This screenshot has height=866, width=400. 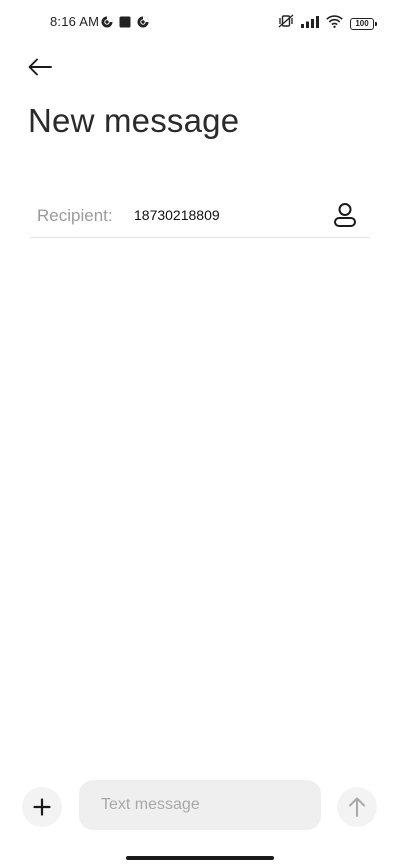 What do you see at coordinates (286, 23) in the screenshot?
I see `vibrate-off-icon` at bounding box center [286, 23].